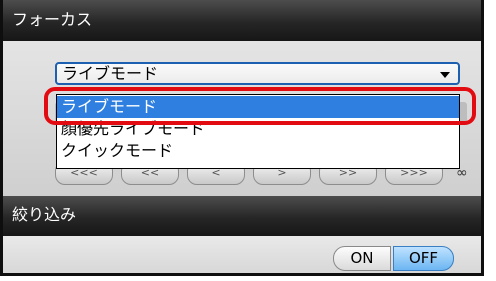 The height and width of the screenshot is (281, 496). Describe the element at coordinates (258, 107) in the screenshot. I see `dropdown-option-live-mode: ライブモード` at that location.